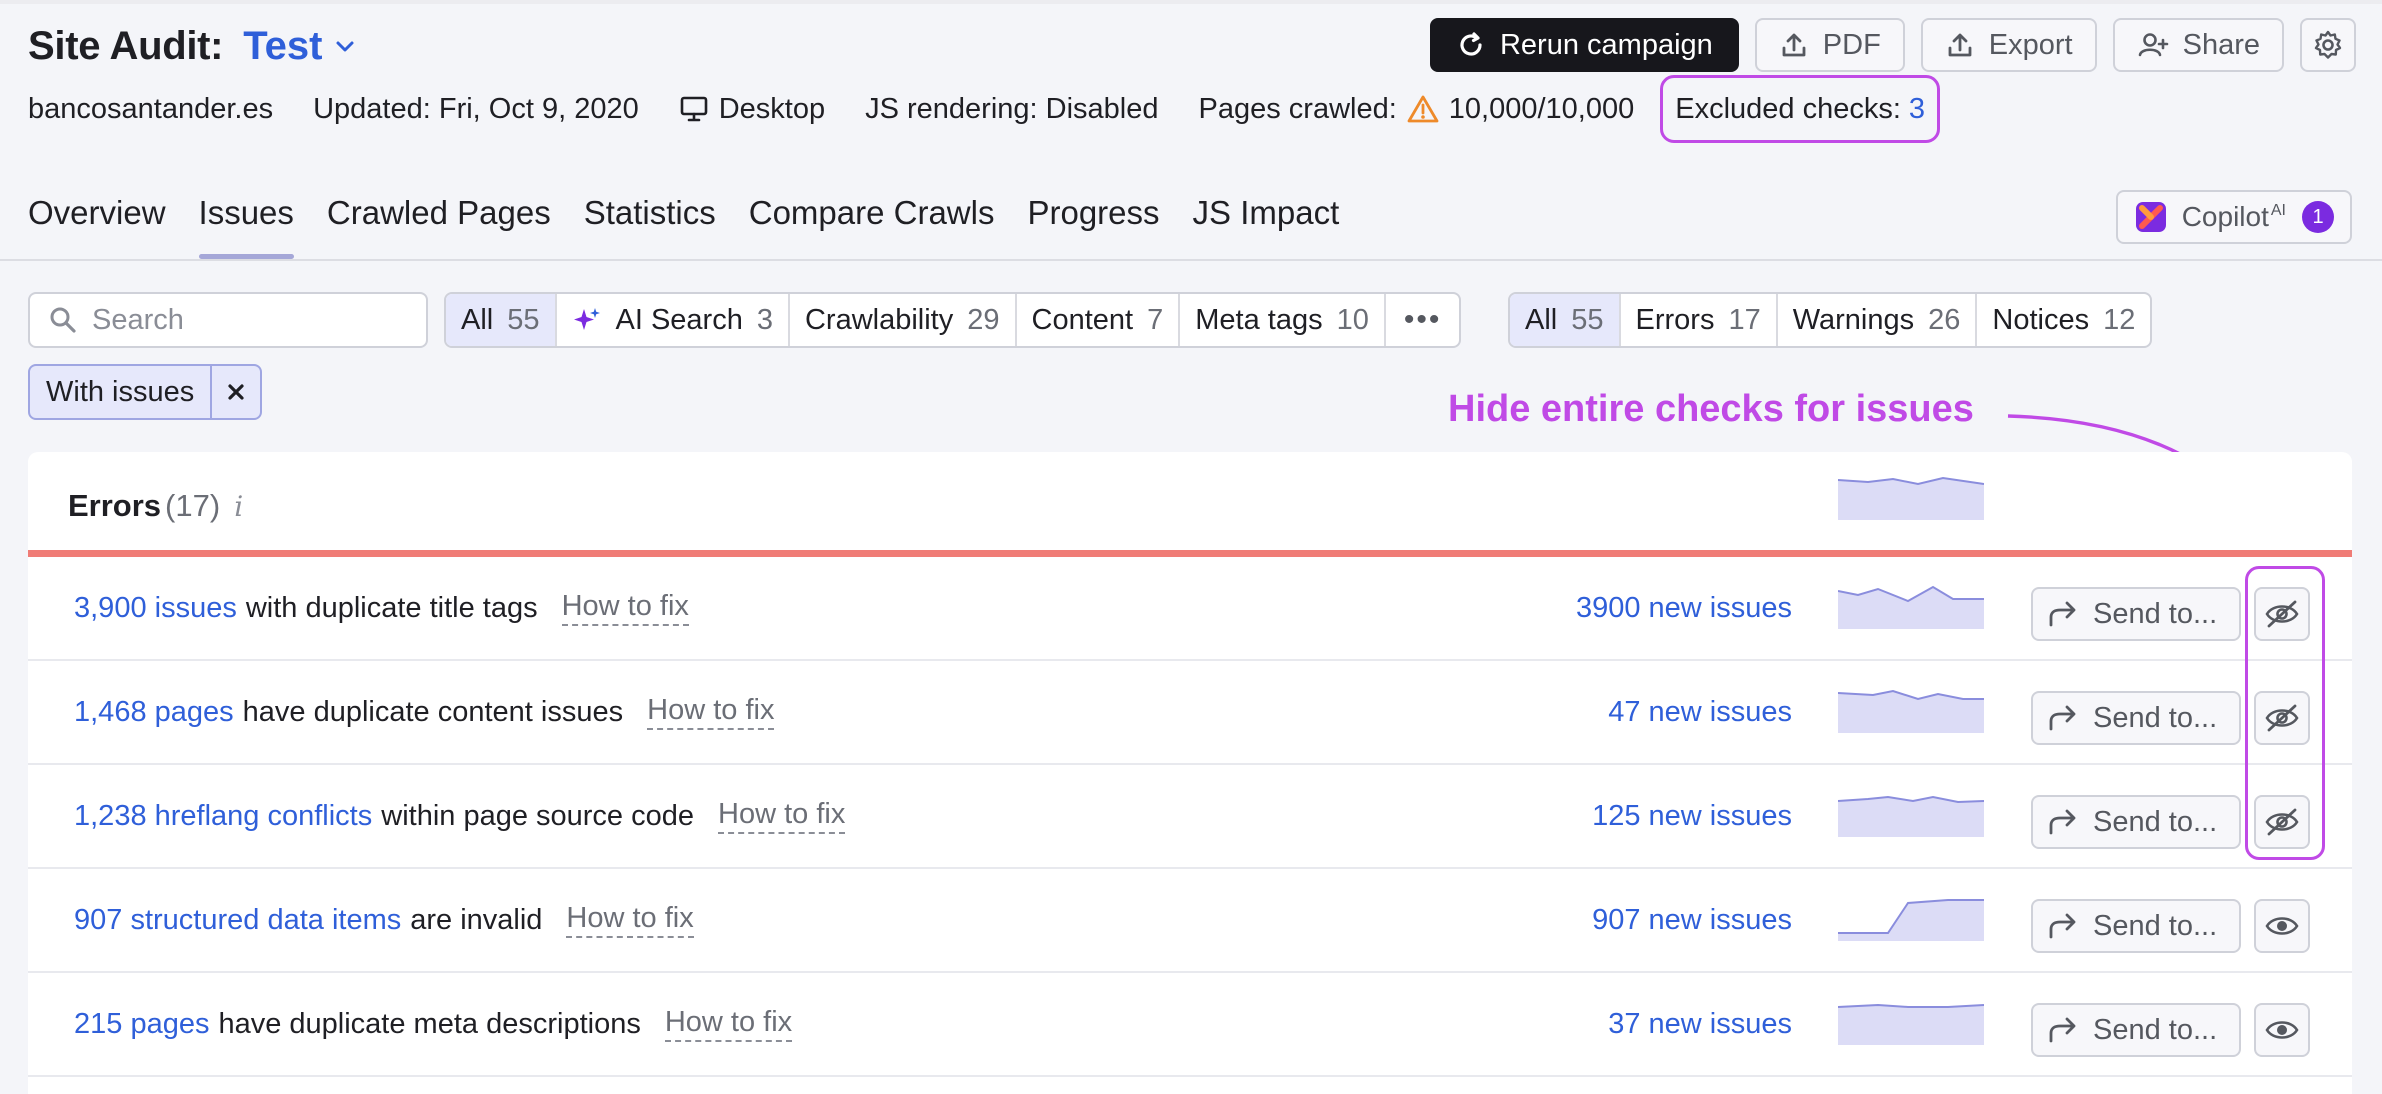 Image resolution: width=2382 pixels, height=1094 pixels. Describe the element at coordinates (2030, 44) in the screenshot. I see `export-label: Export` at that location.